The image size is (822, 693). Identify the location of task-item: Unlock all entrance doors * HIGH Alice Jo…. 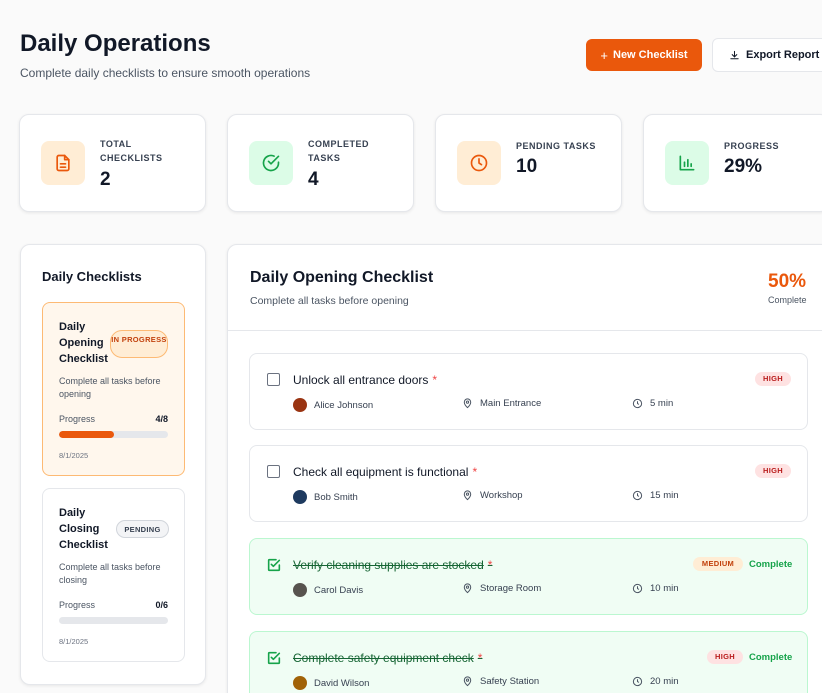
(528, 391).